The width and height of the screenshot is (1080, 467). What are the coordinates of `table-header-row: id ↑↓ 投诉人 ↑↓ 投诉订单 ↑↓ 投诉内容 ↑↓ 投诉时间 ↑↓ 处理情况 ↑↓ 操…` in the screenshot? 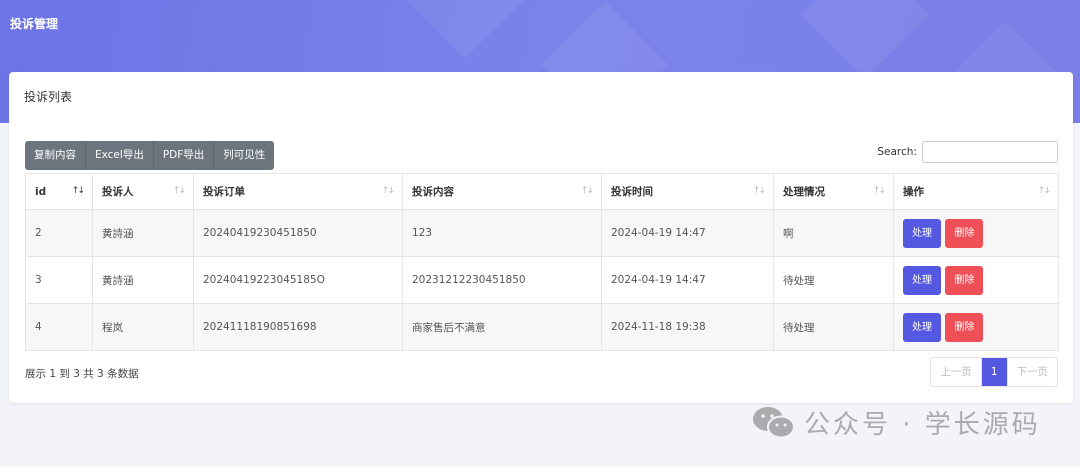 It's located at (542, 191).